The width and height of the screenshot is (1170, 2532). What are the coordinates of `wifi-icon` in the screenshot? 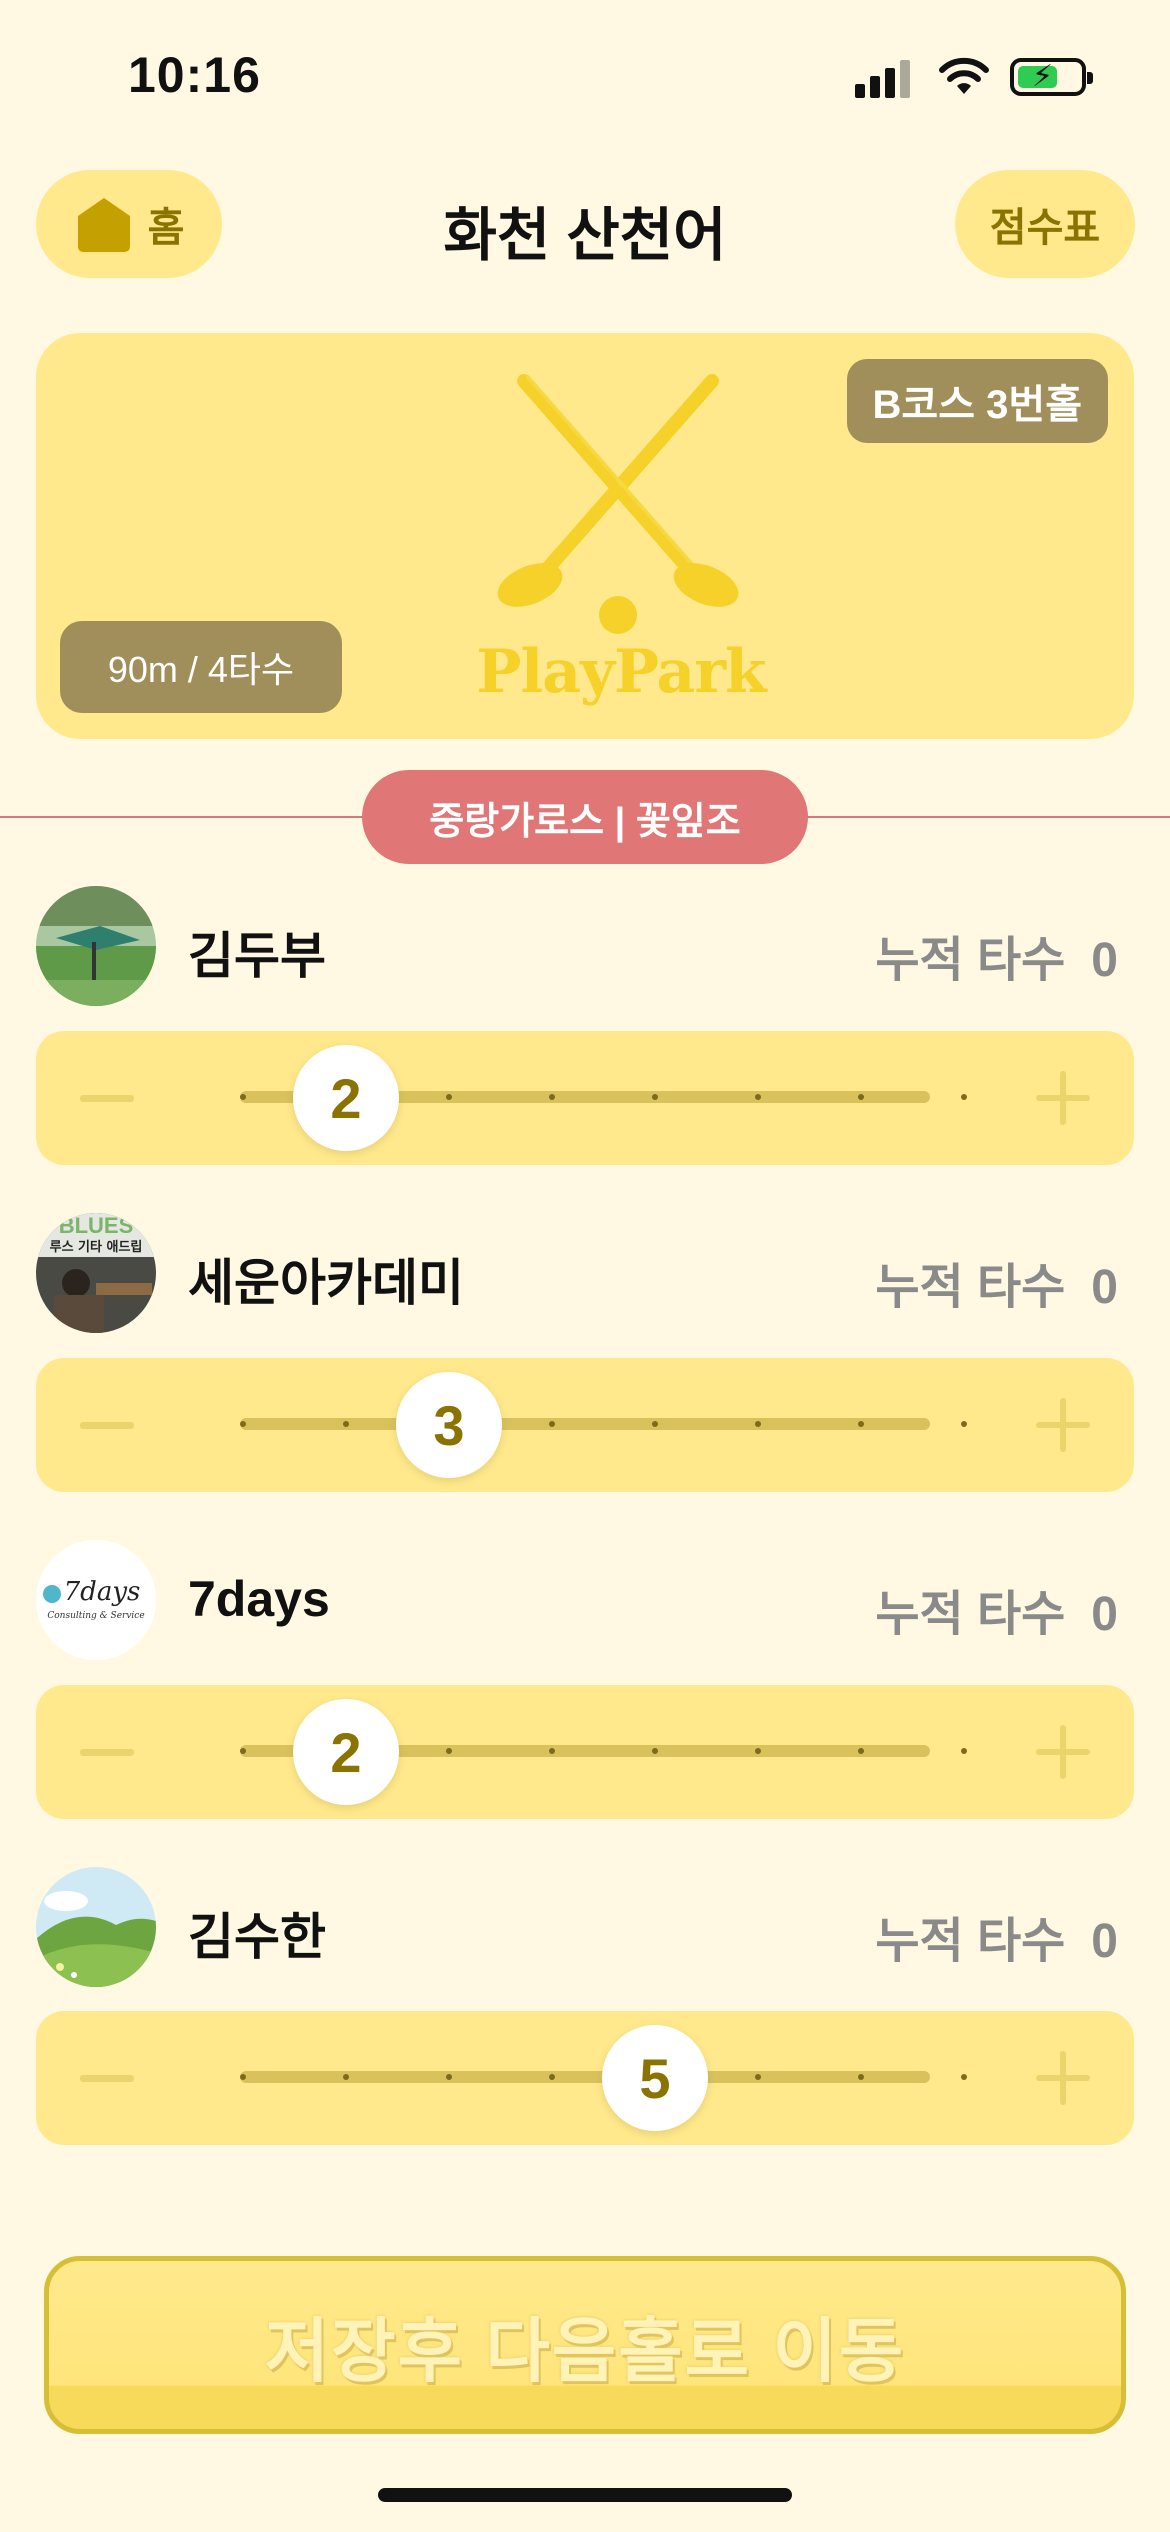 It's located at (964, 75).